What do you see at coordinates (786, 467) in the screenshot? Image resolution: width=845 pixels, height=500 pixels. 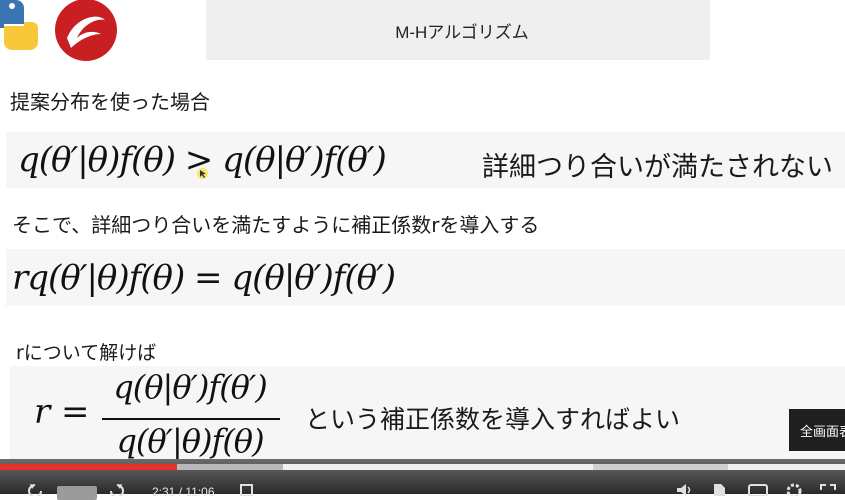 I see `progress-buffered-end` at bounding box center [786, 467].